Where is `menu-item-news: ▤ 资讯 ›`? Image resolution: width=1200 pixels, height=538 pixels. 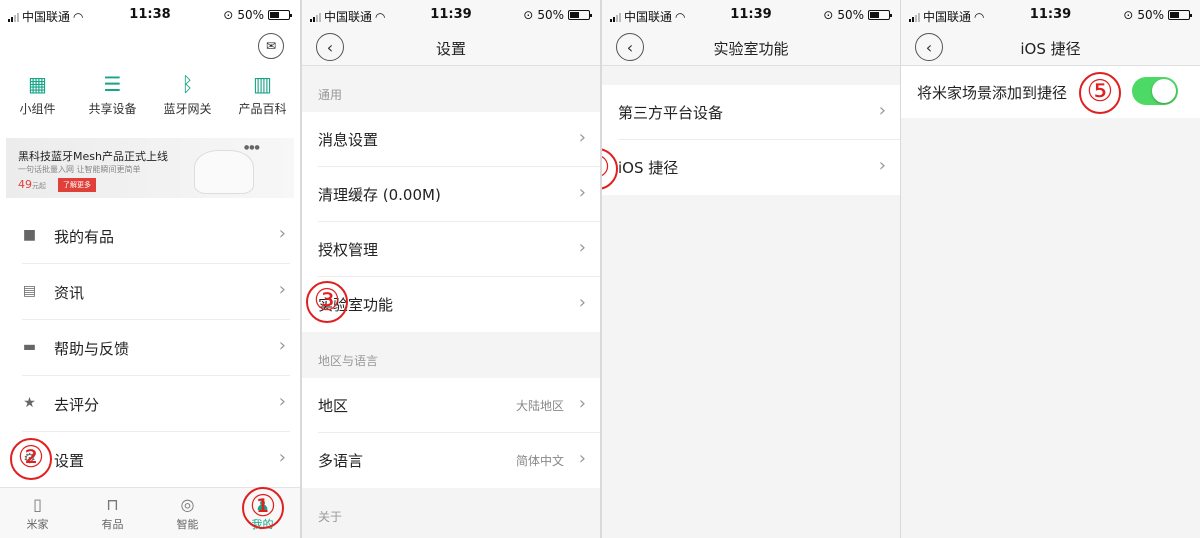 menu-item-news: ▤ 资讯 › is located at coordinates (150, 292).